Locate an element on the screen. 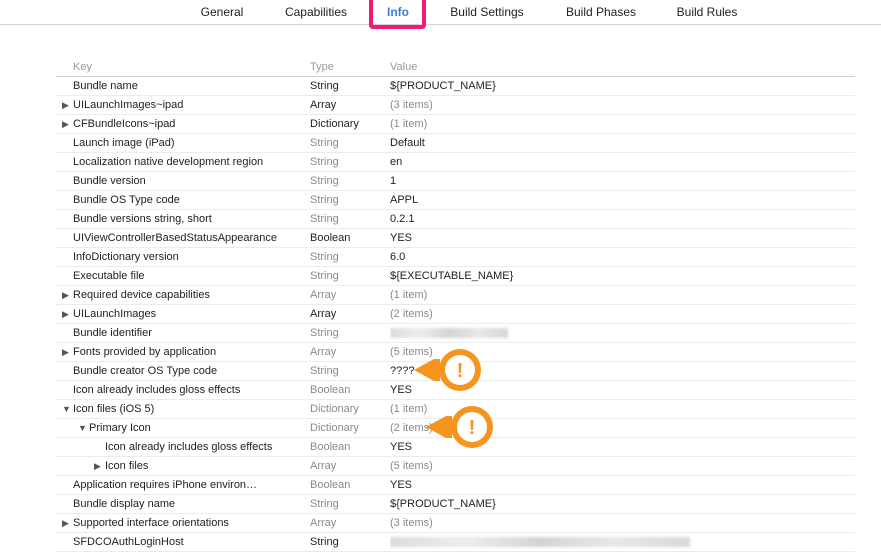 The image size is (881, 552). row-key: SFDCOAuthLoginHost is located at coordinates (181, 542).